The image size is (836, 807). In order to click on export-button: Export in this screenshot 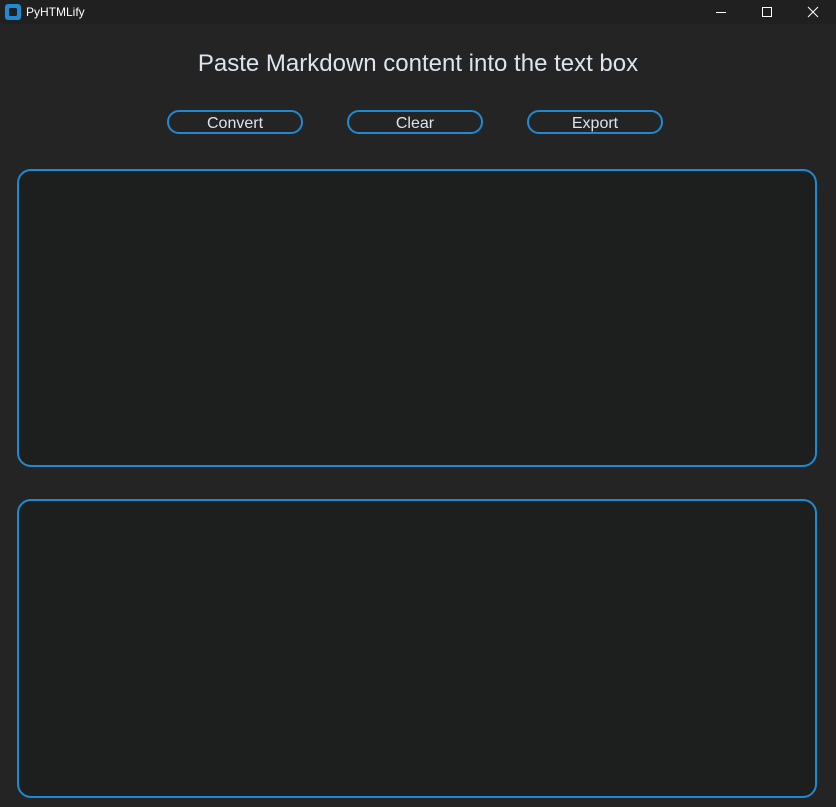, I will do `click(595, 122)`.